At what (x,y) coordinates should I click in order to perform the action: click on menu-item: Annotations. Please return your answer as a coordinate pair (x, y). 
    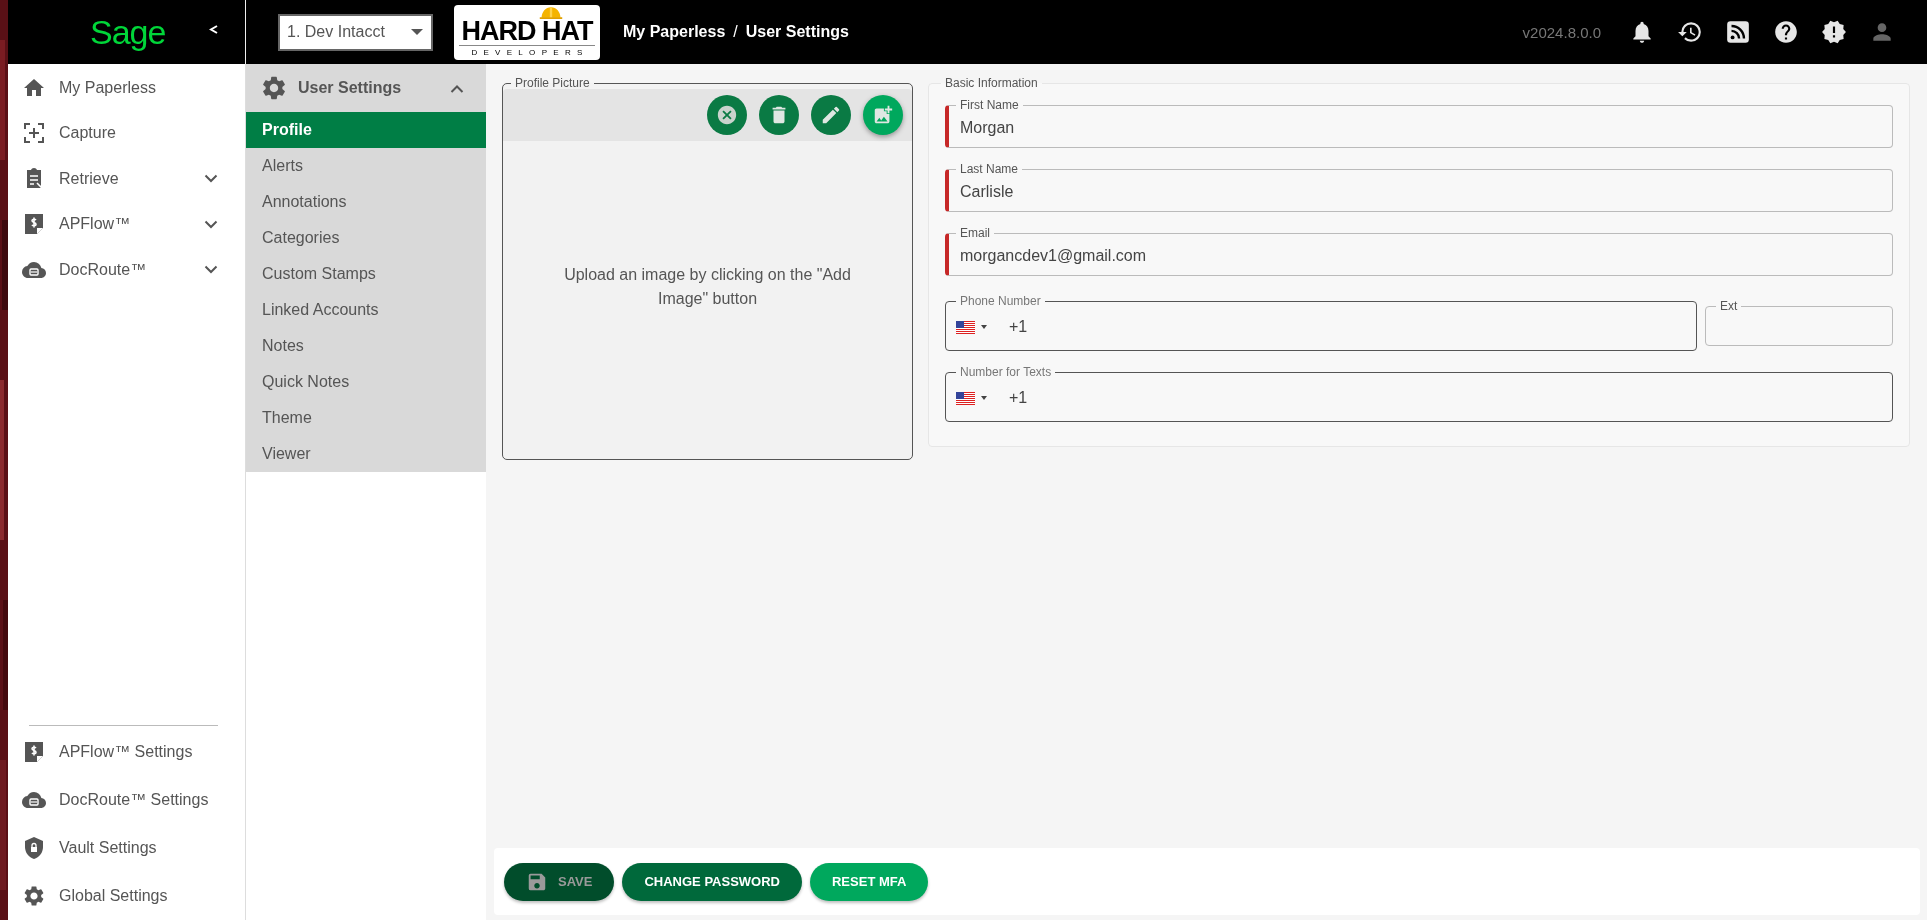
    Looking at the image, I should click on (366, 202).